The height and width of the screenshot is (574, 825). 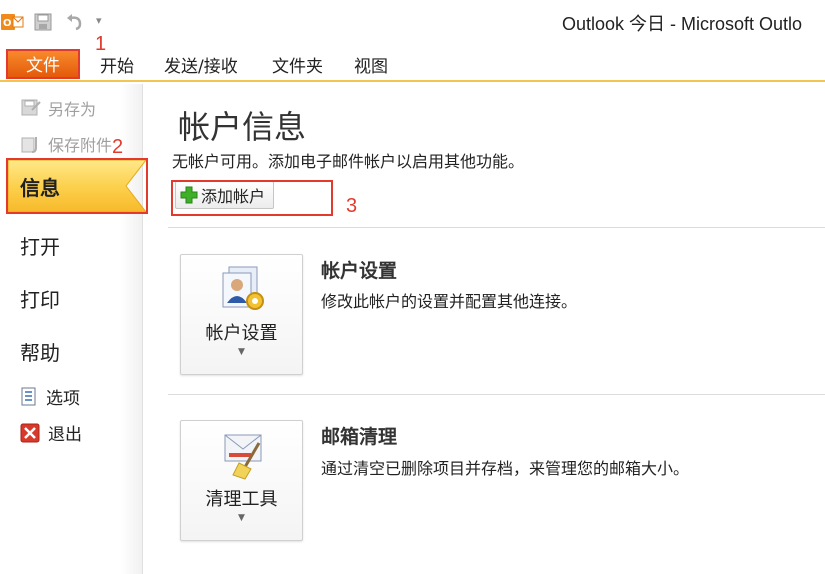 I want to click on undo-icon, so click(x=75, y=22).